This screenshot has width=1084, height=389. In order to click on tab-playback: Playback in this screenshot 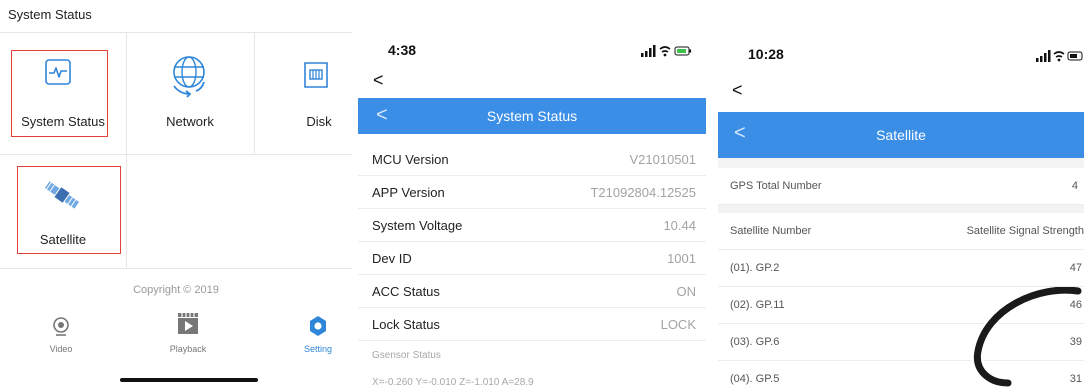, I will do `click(188, 333)`.